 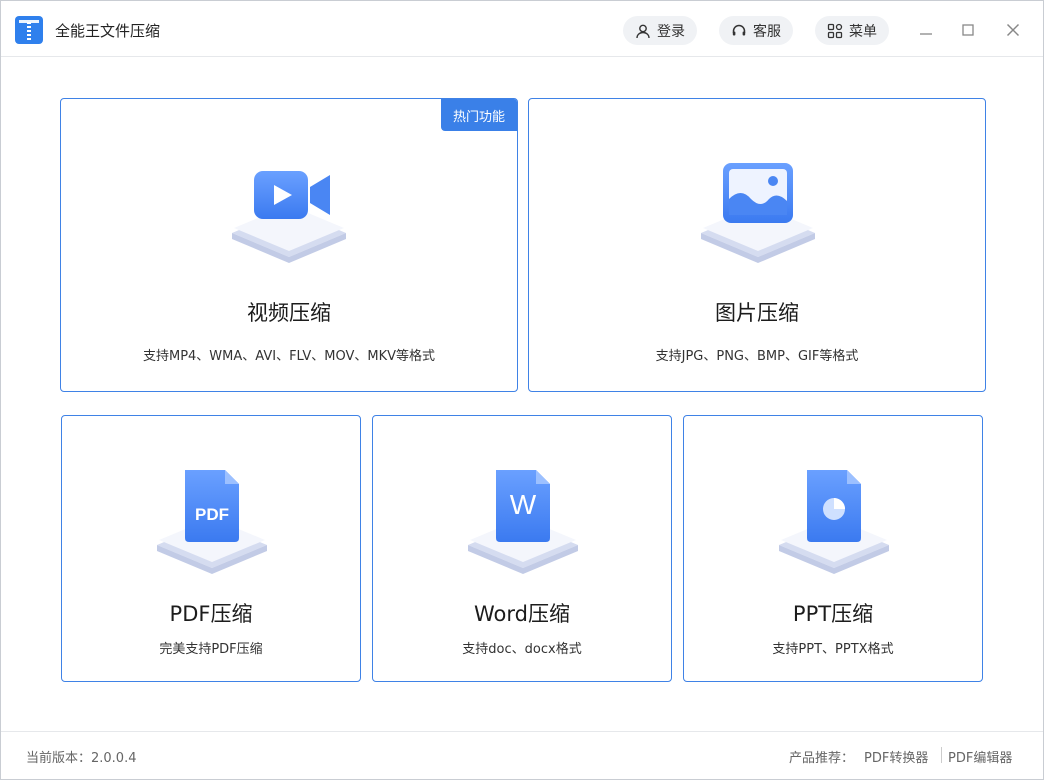 What do you see at coordinates (926, 34) in the screenshot?
I see `minimize-icon` at bounding box center [926, 34].